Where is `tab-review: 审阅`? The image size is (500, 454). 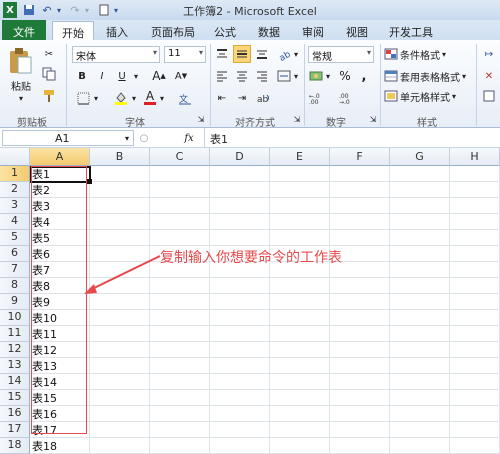
tab-review: 审阅 is located at coordinates (313, 30).